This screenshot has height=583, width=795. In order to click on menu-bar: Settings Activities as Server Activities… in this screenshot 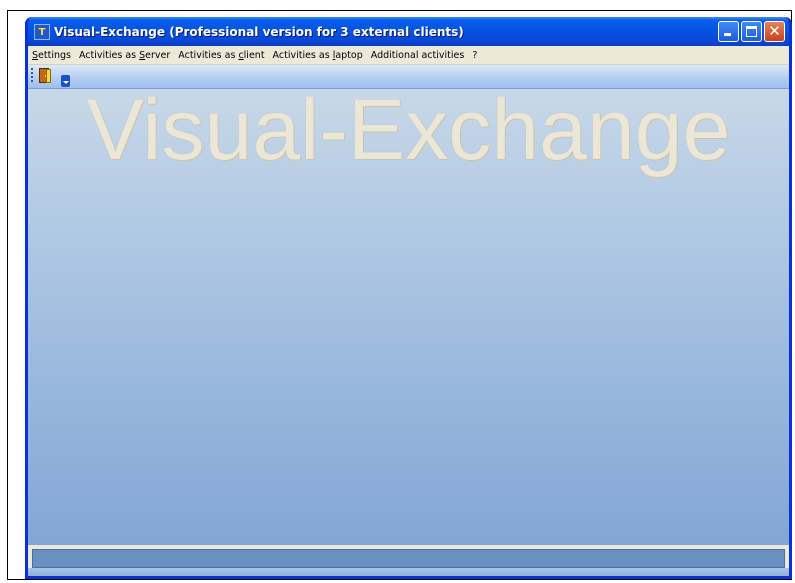, I will do `click(408, 55)`.